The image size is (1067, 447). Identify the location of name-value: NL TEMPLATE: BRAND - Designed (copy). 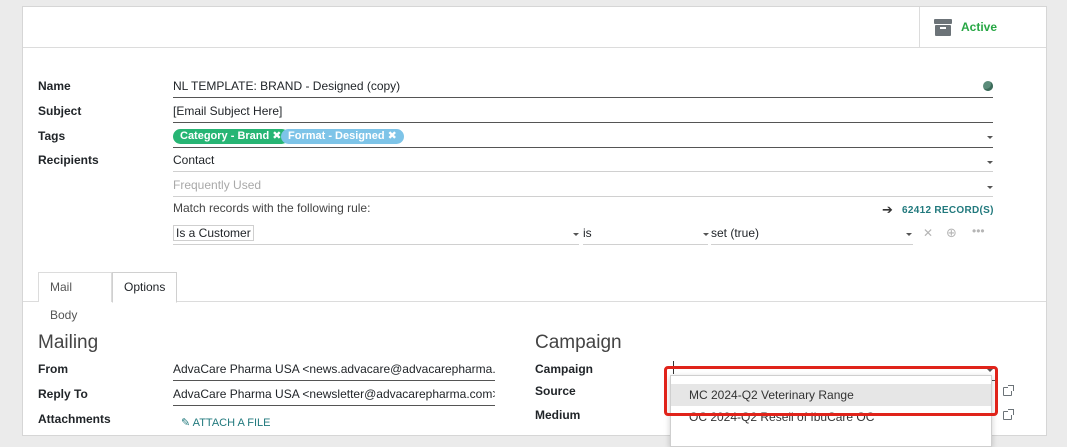
(287, 86).